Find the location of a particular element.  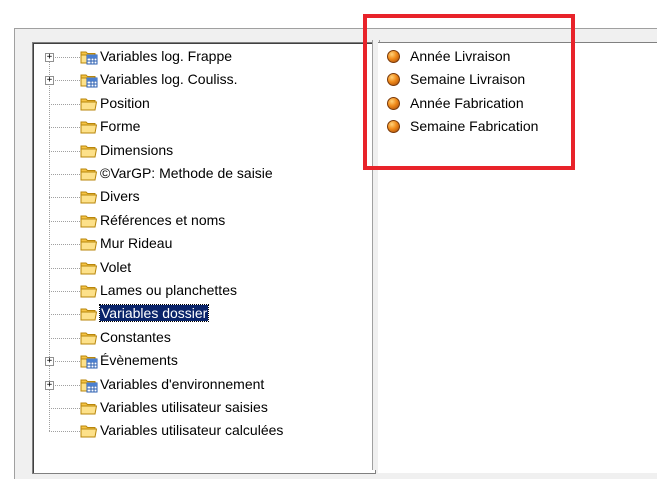

tree-item-label: Constantes is located at coordinates (135, 337).